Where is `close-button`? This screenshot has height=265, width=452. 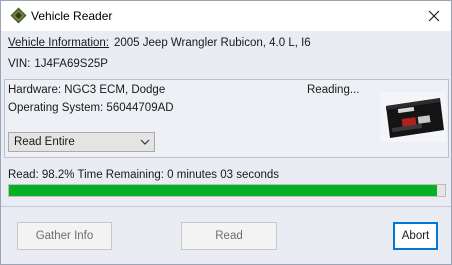
close-button is located at coordinates (434, 16).